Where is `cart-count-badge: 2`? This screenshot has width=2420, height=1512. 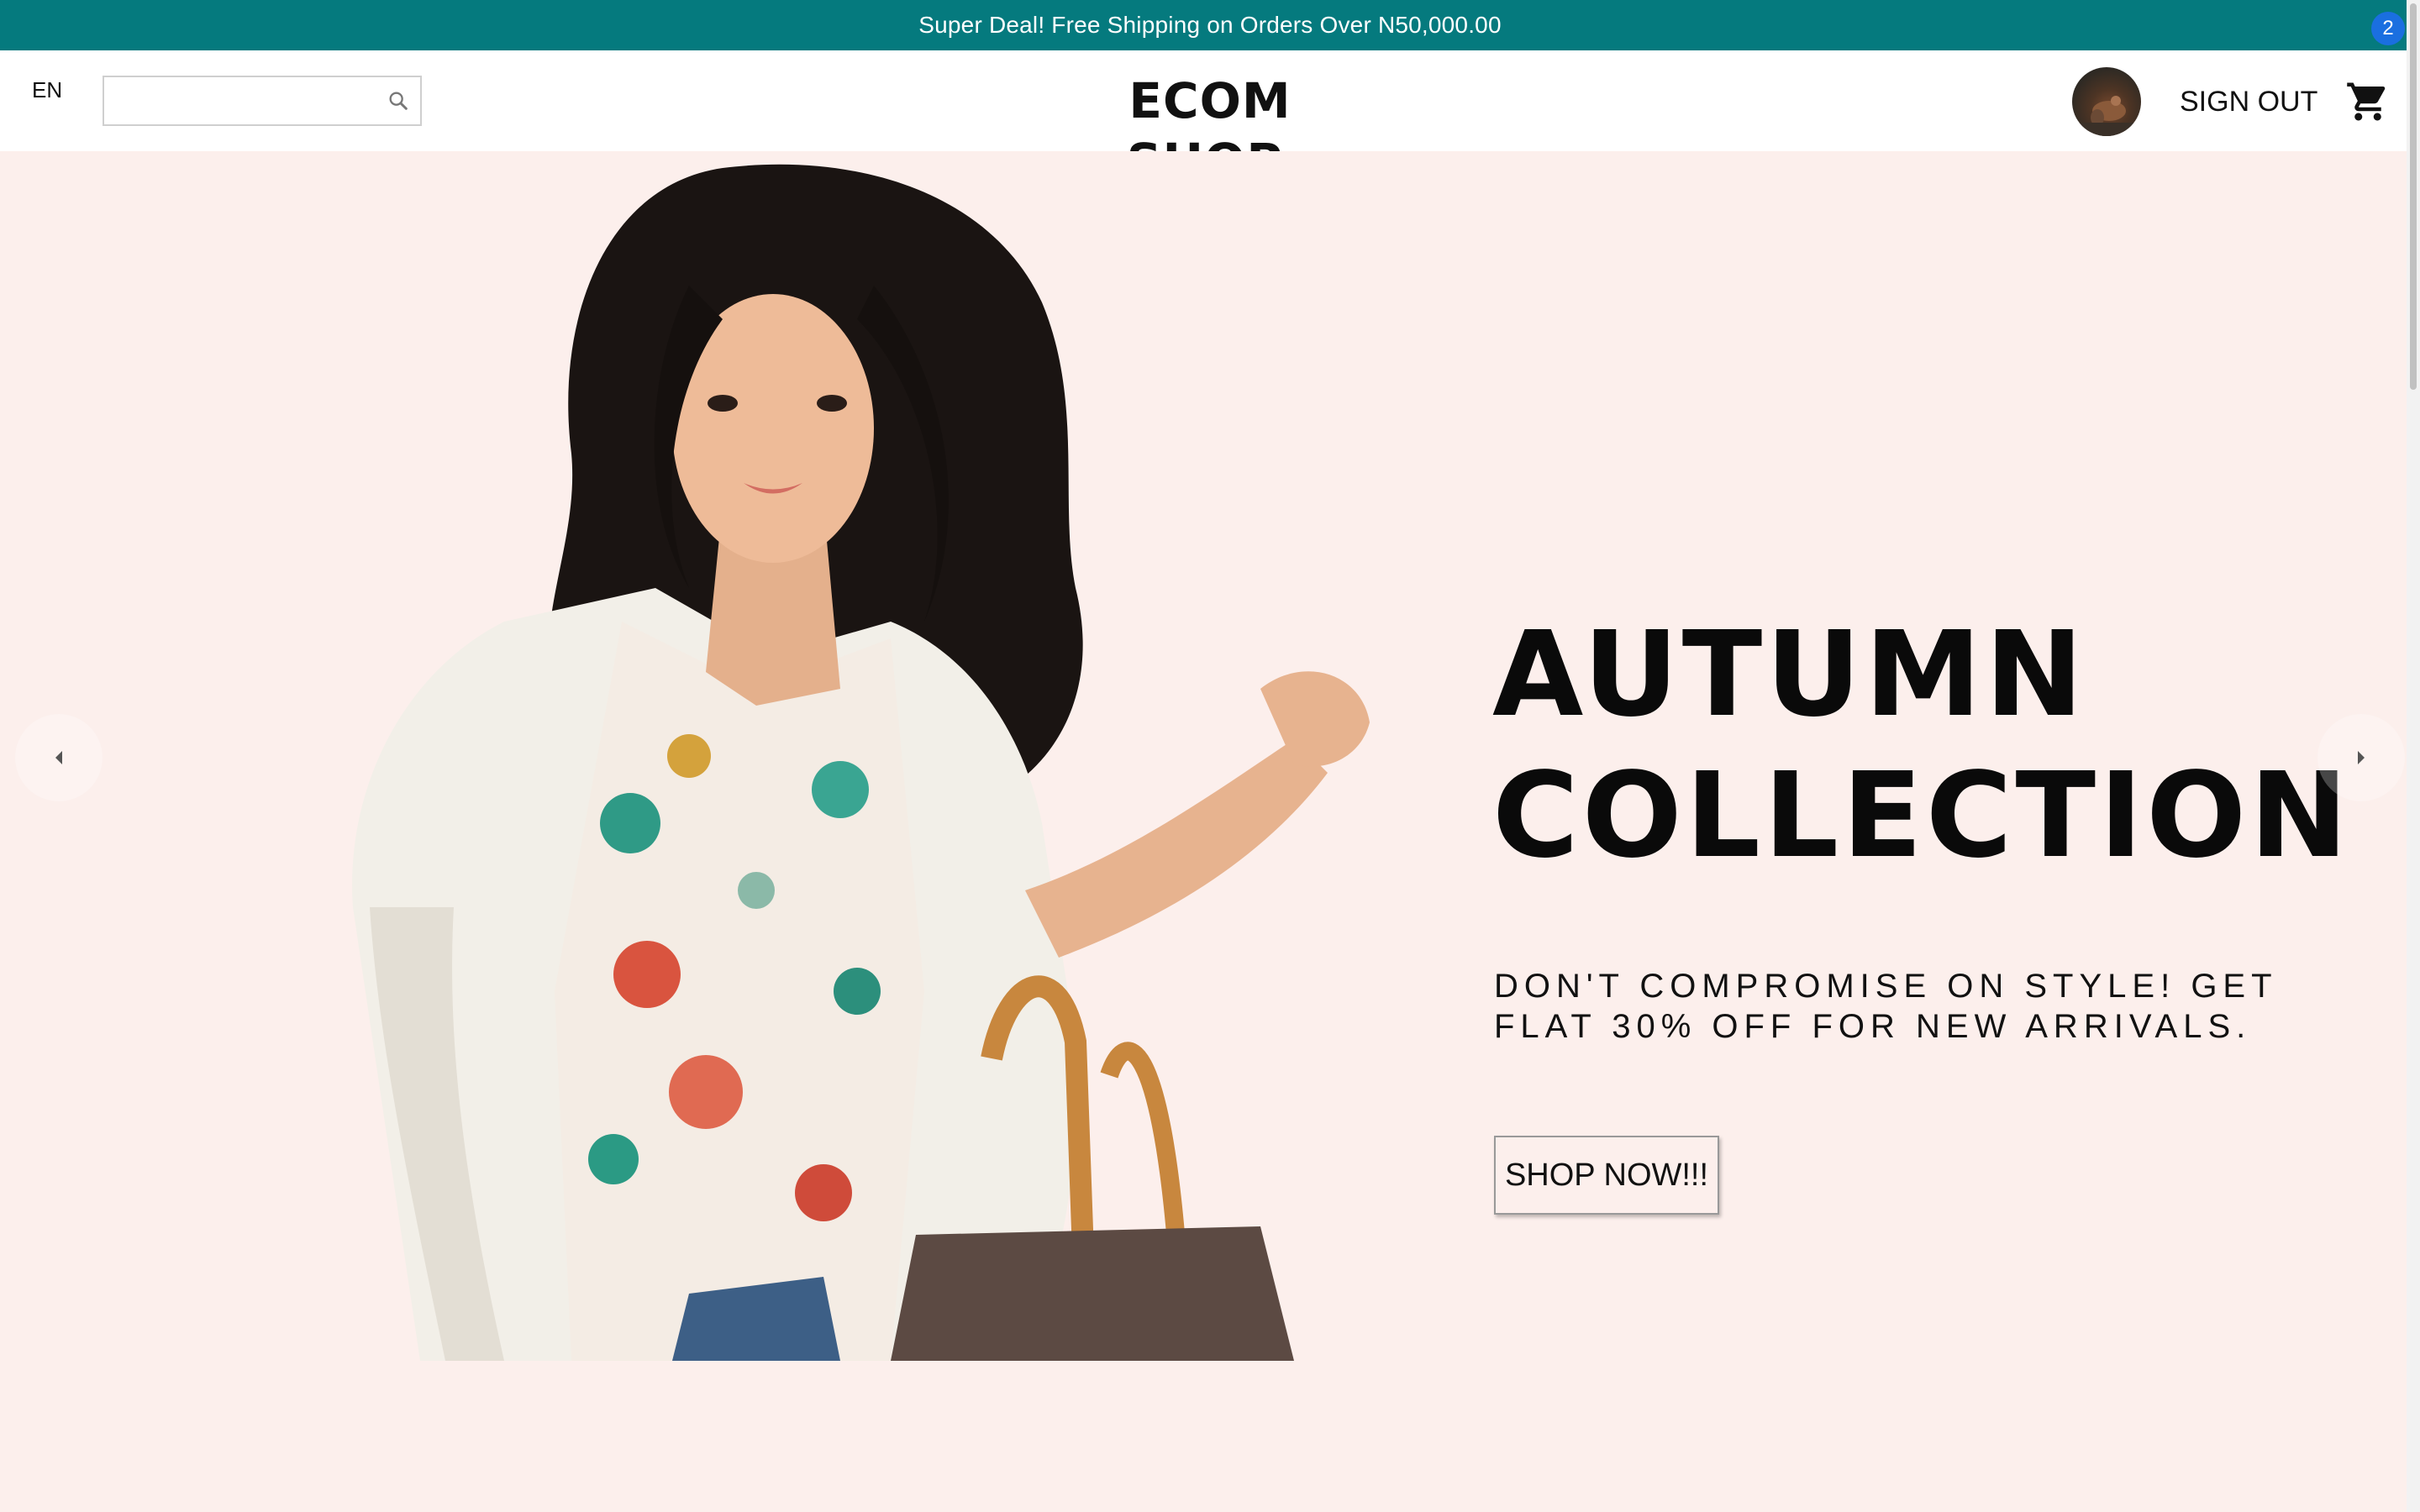
cart-count-badge: 2 is located at coordinates (2388, 28).